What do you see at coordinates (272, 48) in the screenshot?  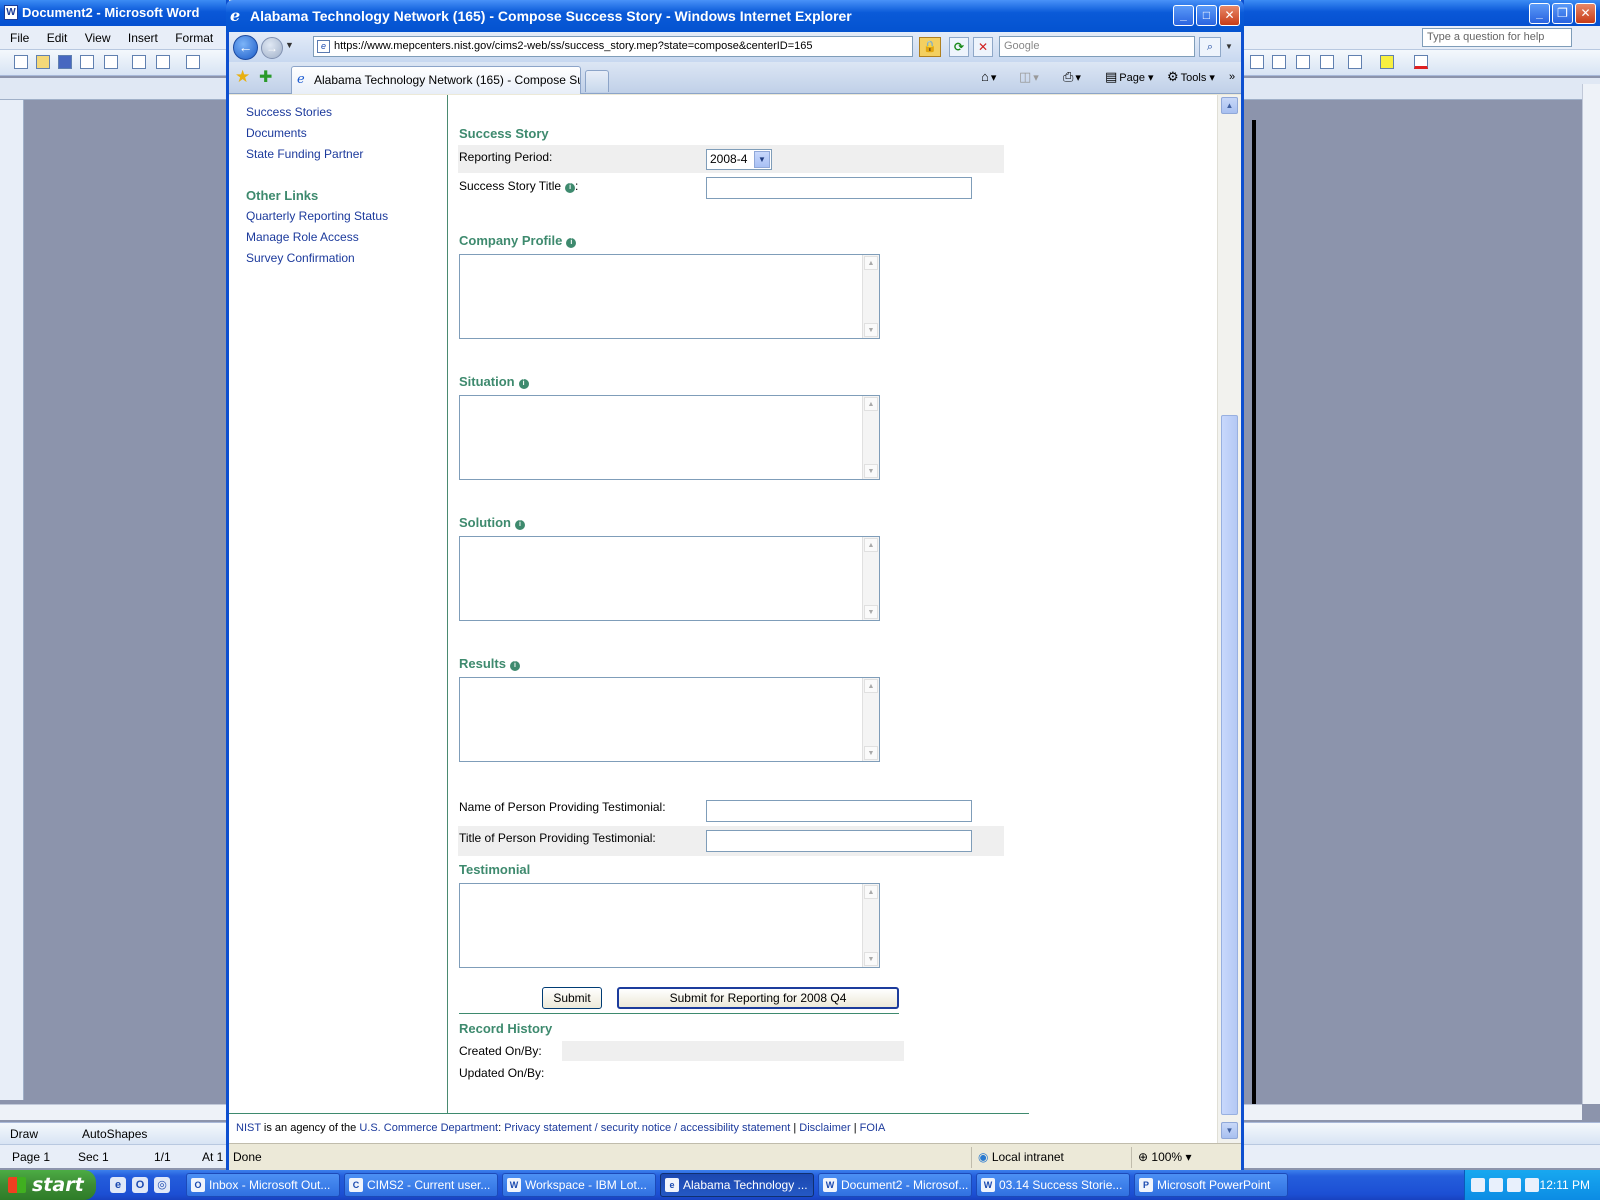 I see `forward-arrow-icon: →` at bounding box center [272, 48].